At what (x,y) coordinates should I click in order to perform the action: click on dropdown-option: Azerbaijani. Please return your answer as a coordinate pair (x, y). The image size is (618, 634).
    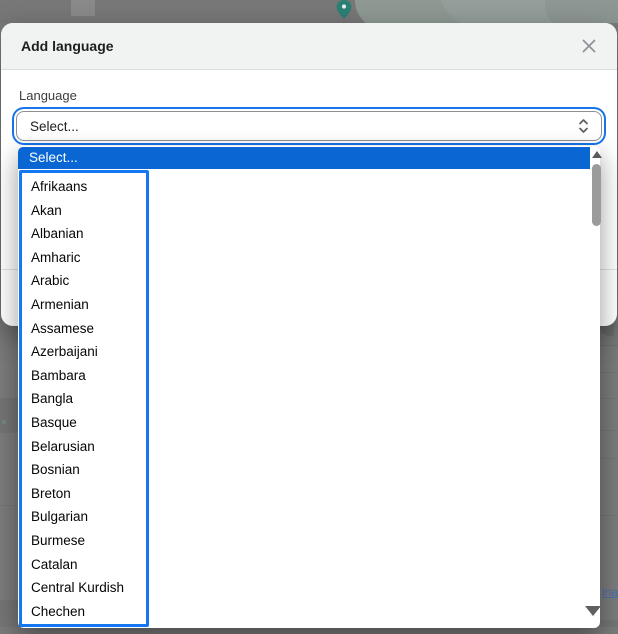
    Looking at the image, I should click on (84, 352).